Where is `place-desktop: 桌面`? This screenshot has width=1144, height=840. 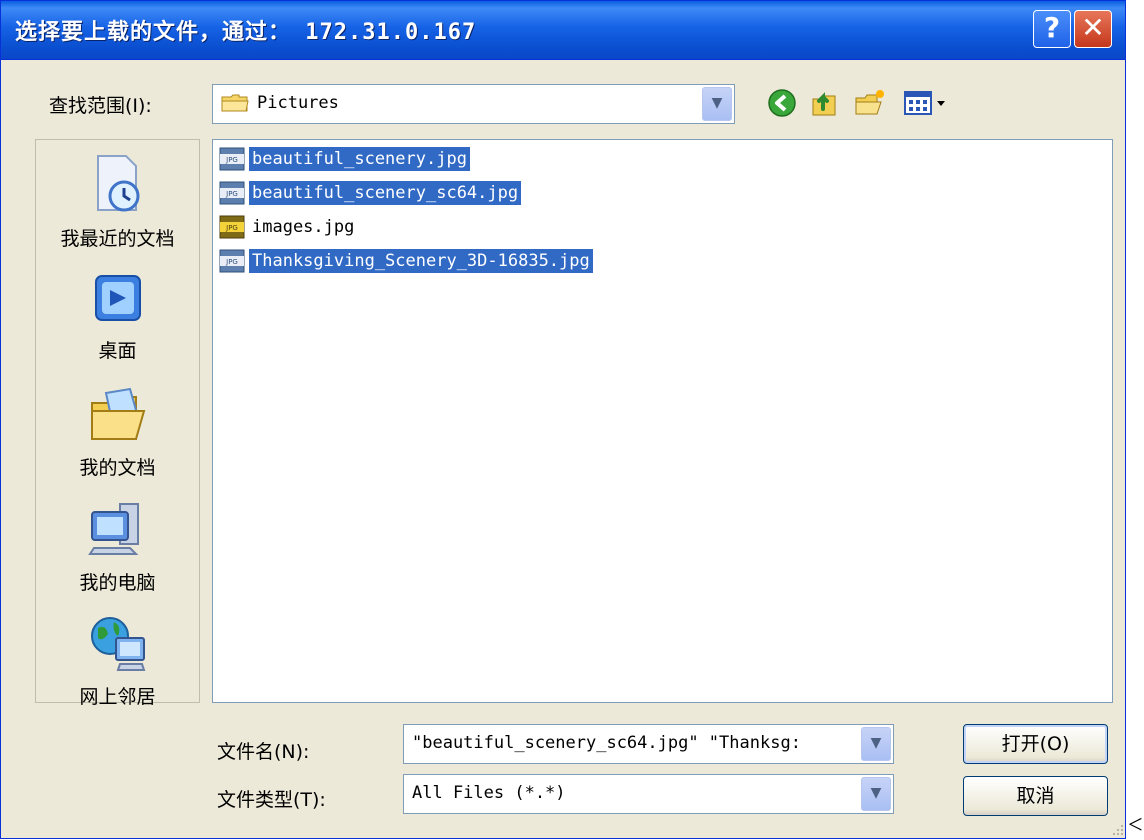
place-desktop: 桌面 is located at coordinates (117, 316).